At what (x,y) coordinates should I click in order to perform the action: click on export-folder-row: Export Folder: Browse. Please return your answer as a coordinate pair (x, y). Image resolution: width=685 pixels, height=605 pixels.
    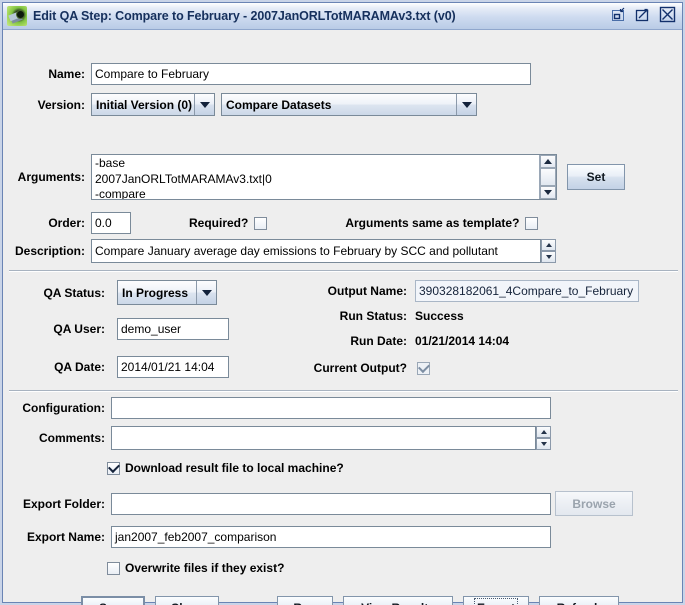
    Looking at the image, I should click on (321, 503).